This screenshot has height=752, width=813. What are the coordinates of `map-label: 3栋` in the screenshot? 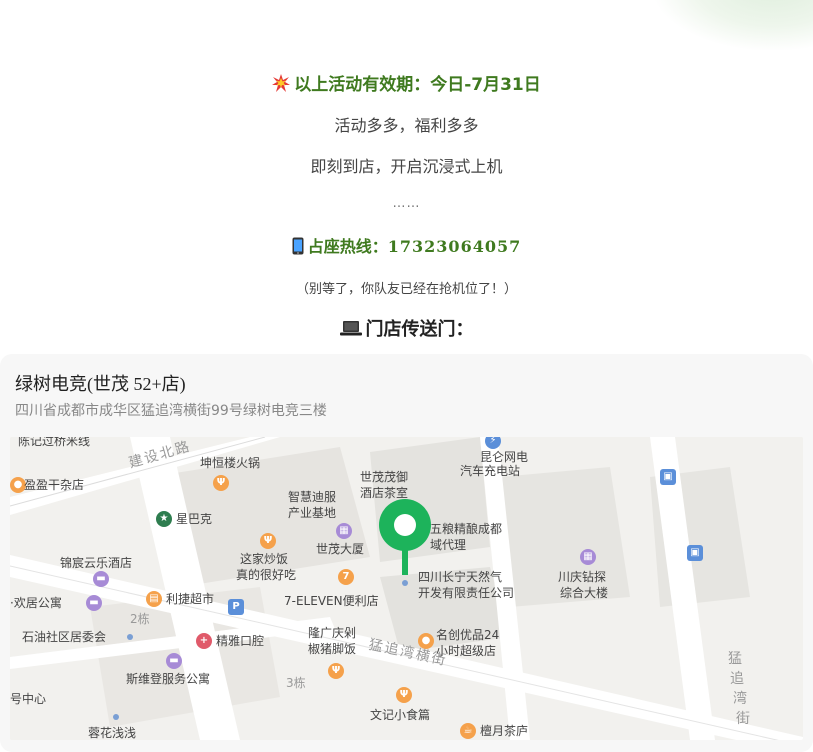 It's located at (296, 683).